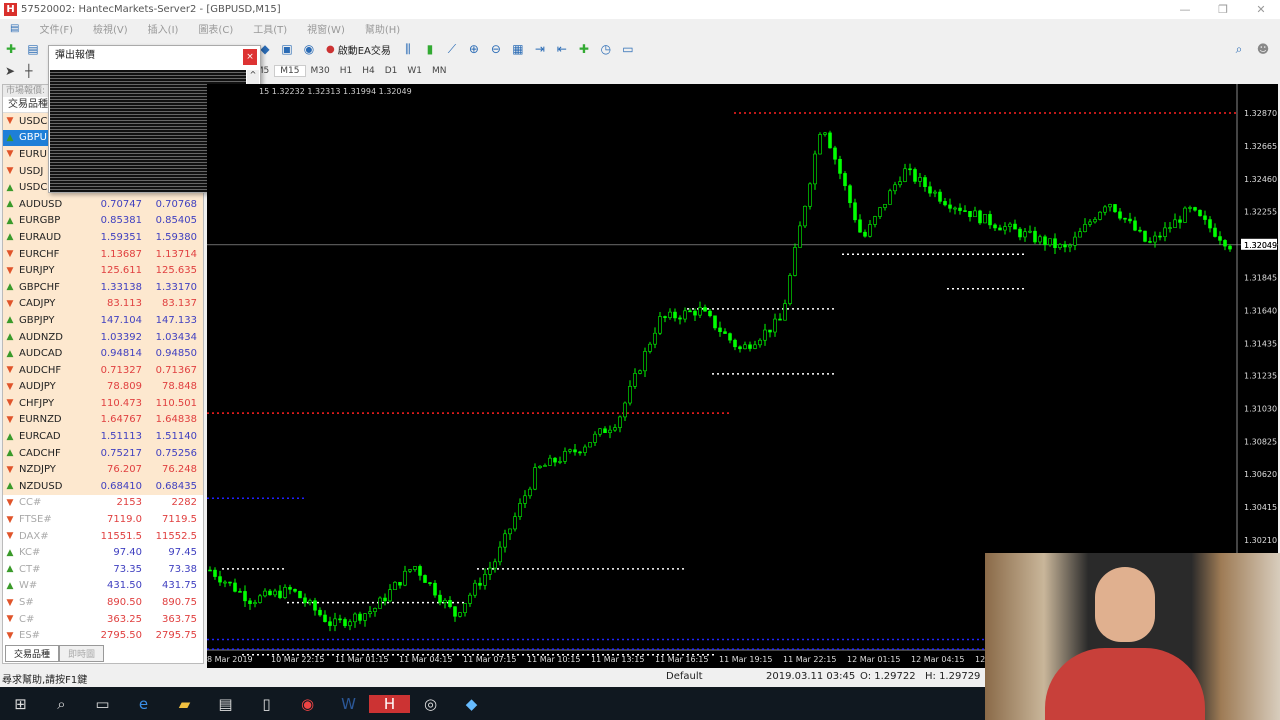  What do you see at coordinates (103, 370) in the screenshot?
I see `market-watch-row: ▼ AUDCHF 0.71327 0.71367` at bounding box center [103, 370].